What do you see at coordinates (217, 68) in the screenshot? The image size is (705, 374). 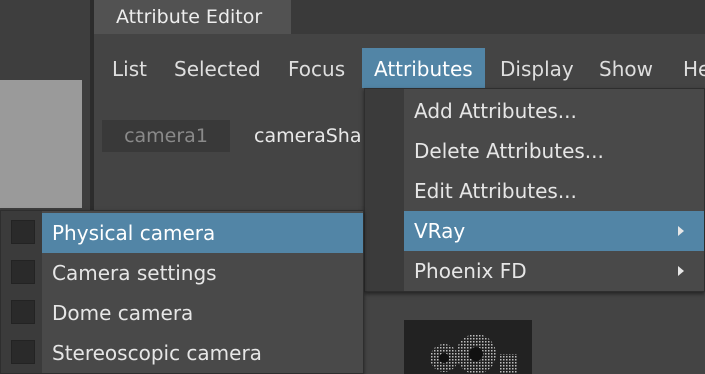 I see `menu-selected: Selected` at bounding box center [217, 68].